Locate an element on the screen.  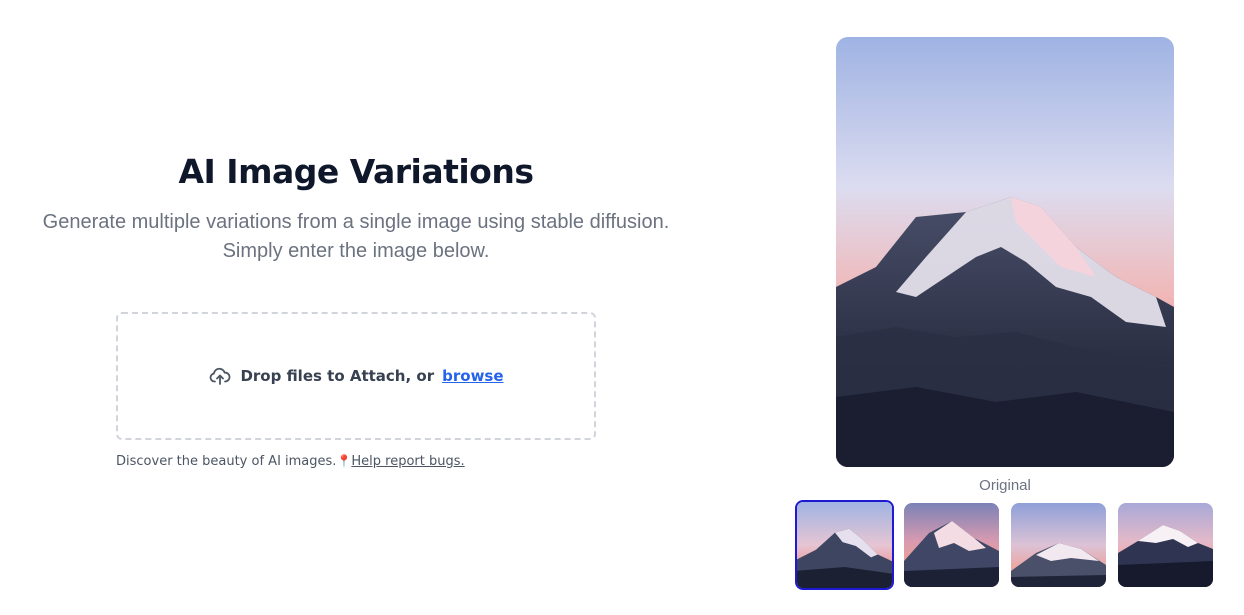
thumbnail-original is located at coordinates (844, 545).